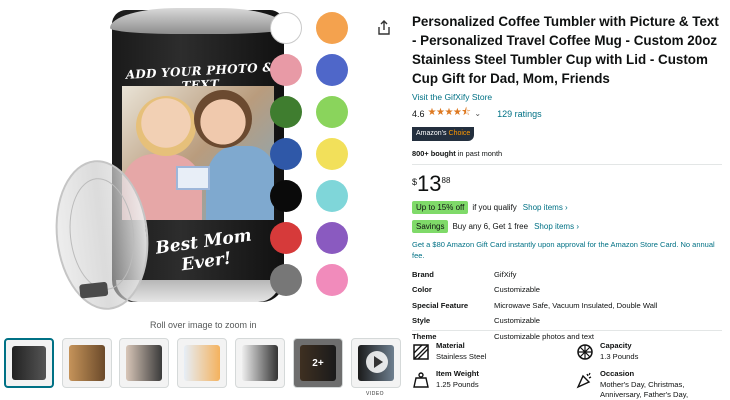 The width and height of the screenshot is (730, 400). Describe the element at coordinates (449, 113) in the screenshot. I see `star-rating-icon: ★★★★⯪` at that location.